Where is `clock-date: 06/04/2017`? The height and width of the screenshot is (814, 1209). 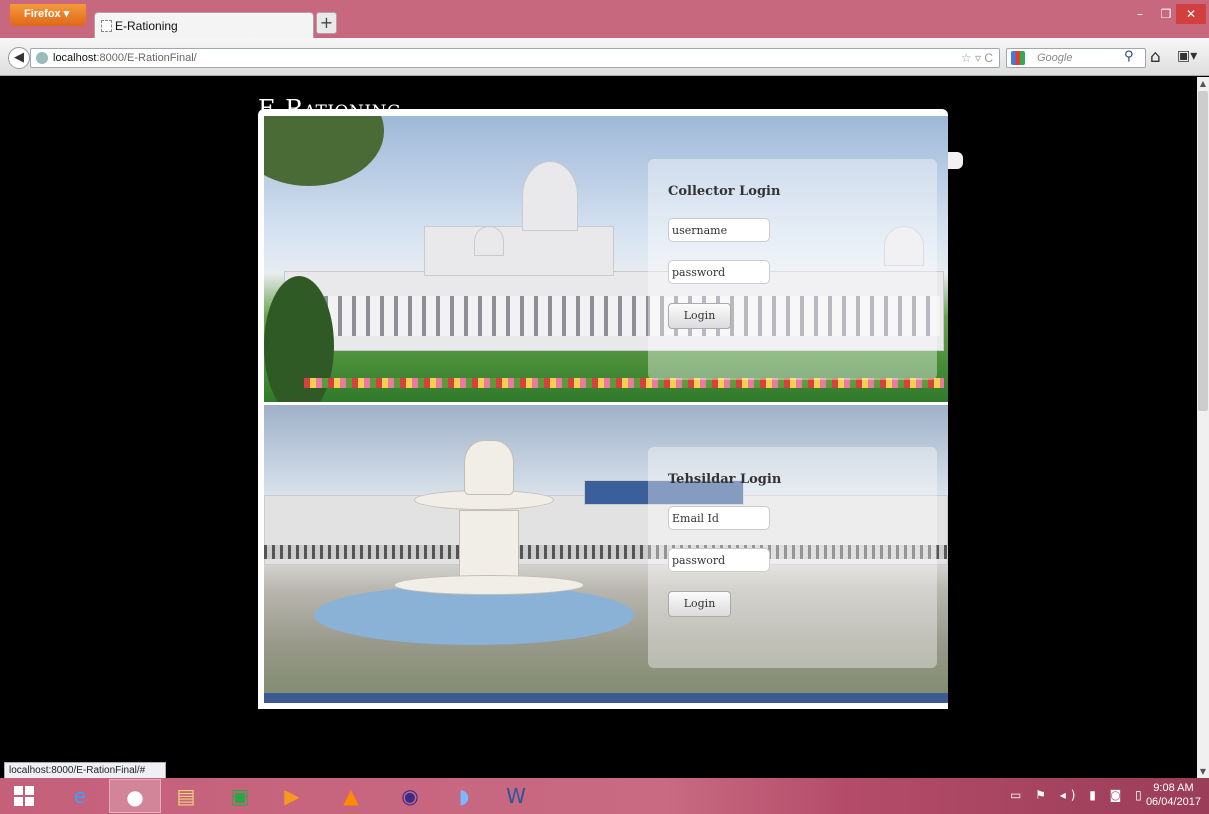
clock-date: 06/04/2017 is located at coordinates (1173, 802).